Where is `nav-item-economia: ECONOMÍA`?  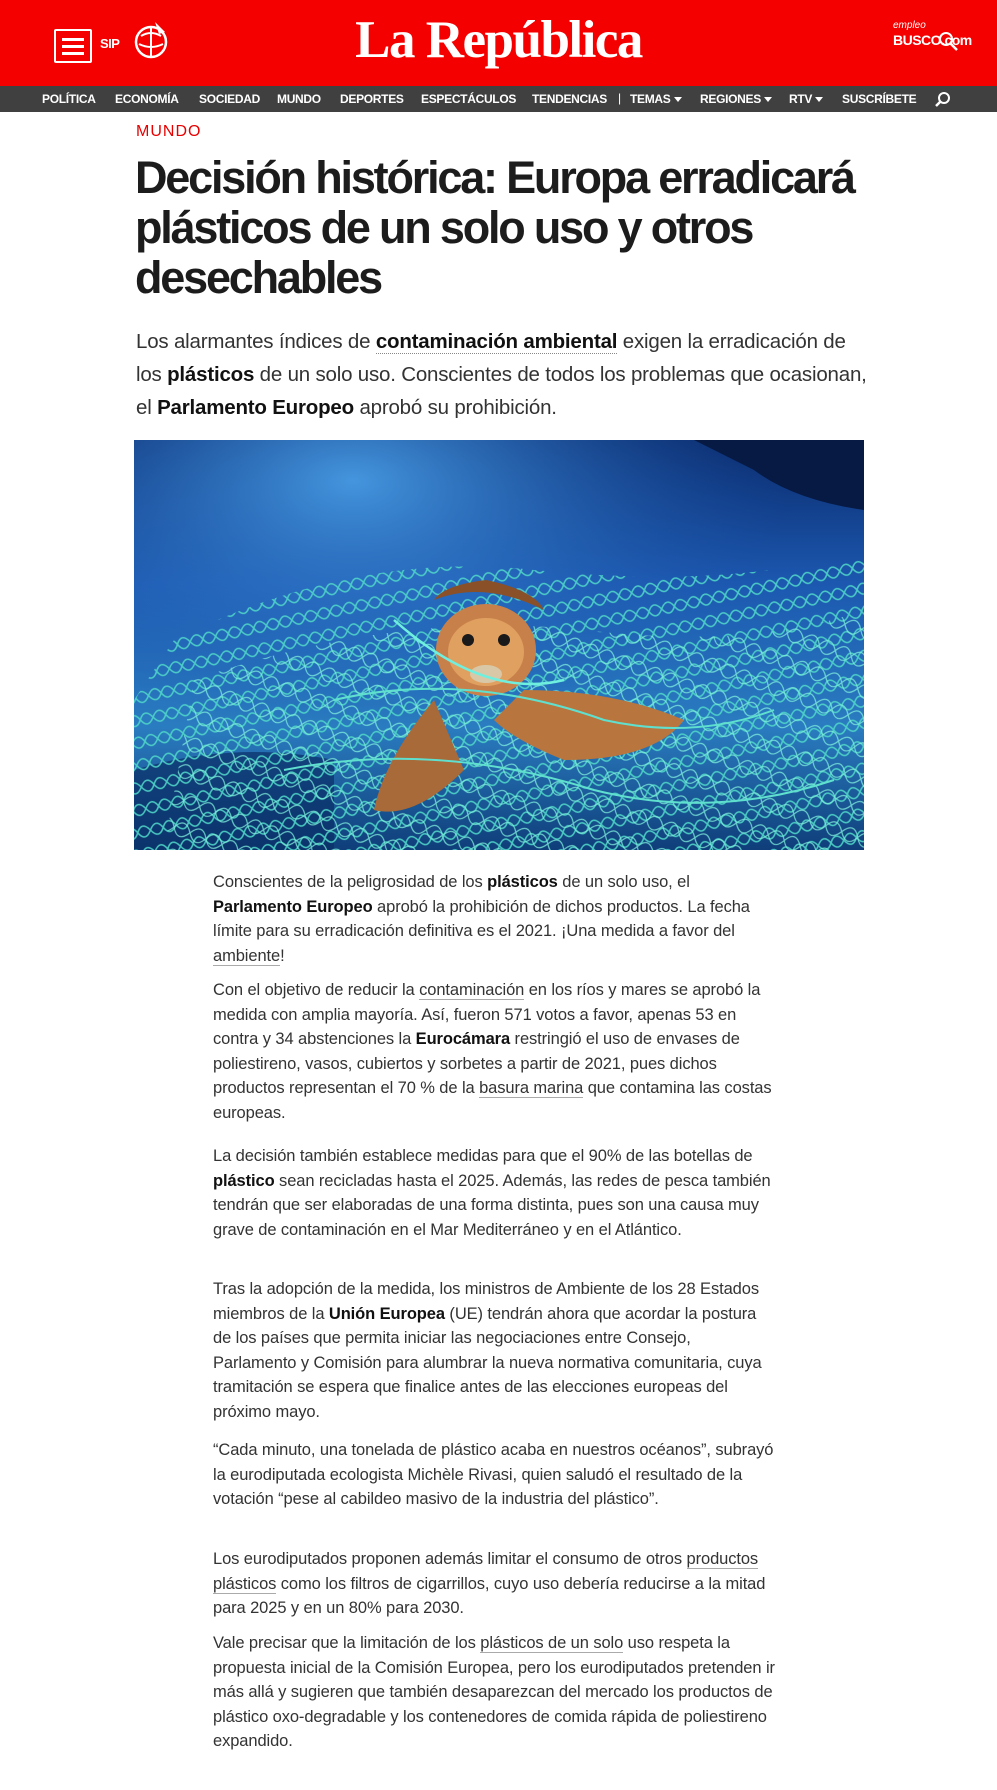
nav-item-economia: ECONOMÍA is located at coordinates (147, 99).